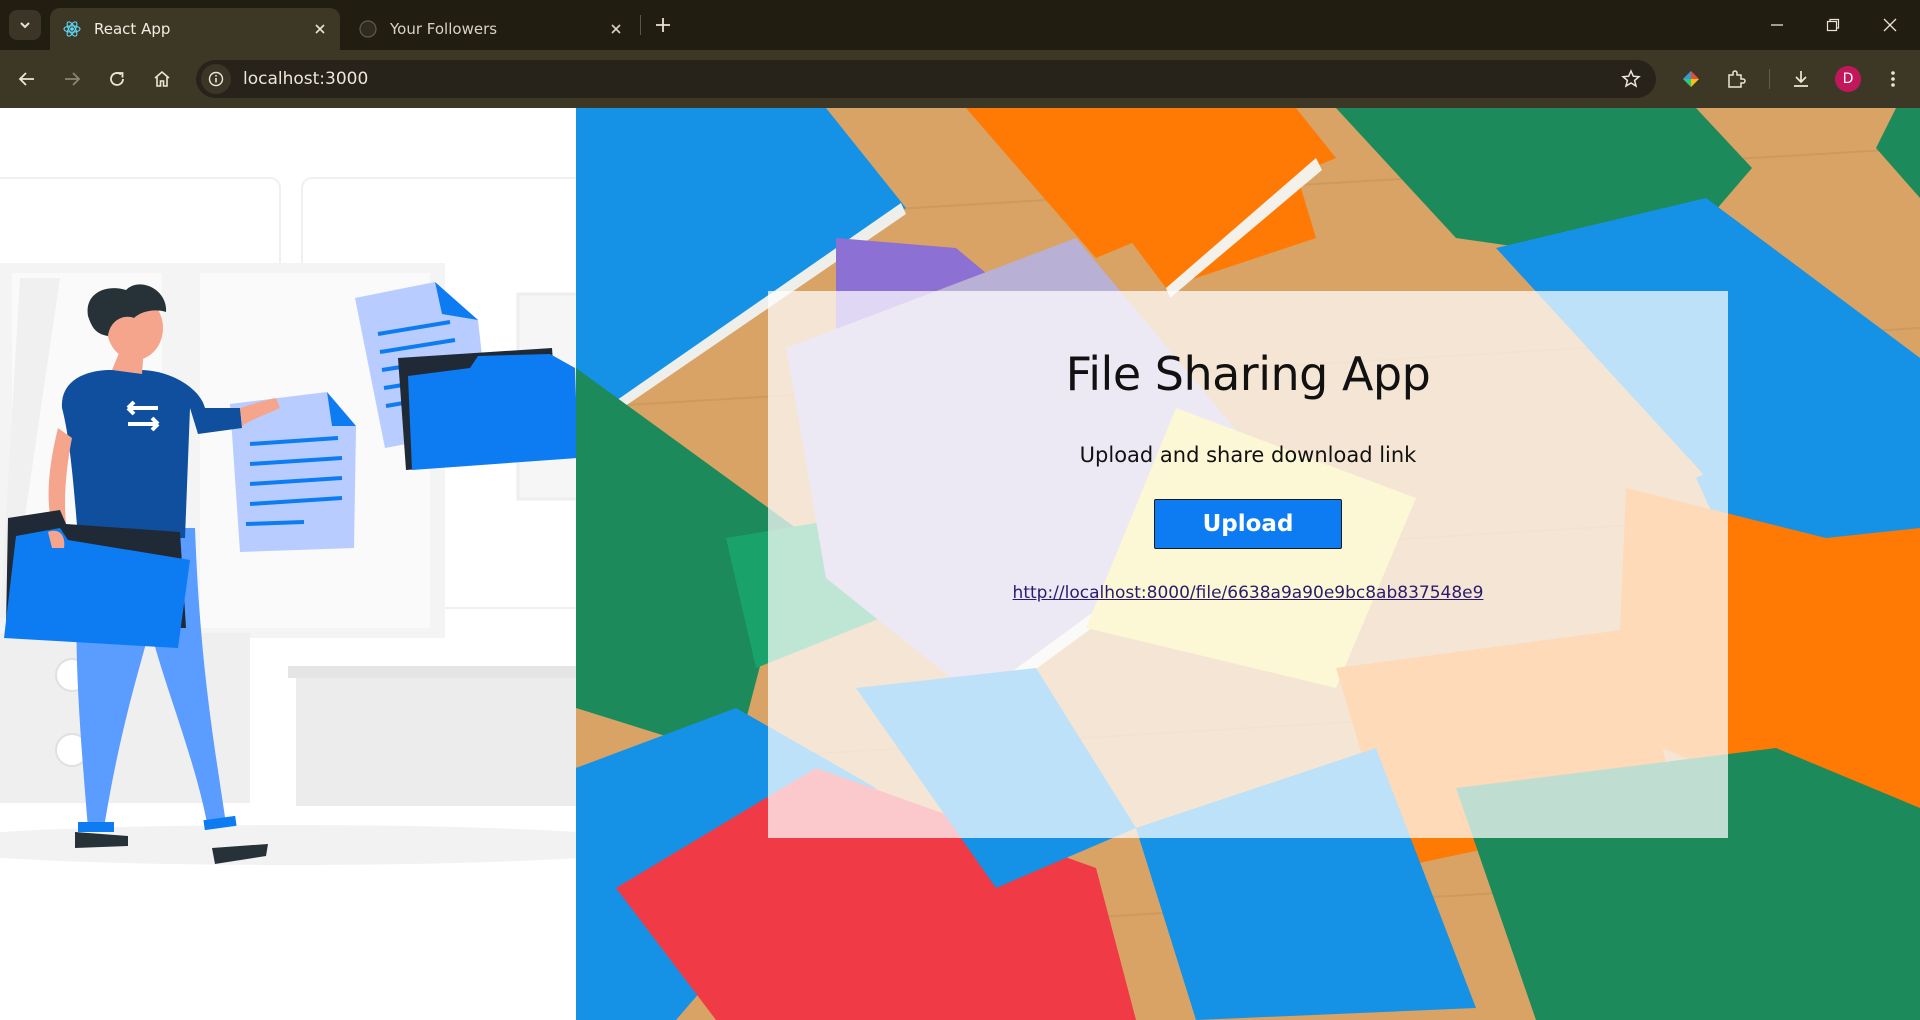 The width and height of the screenshot is (1920, 1020). I want to click on toolbar-divider, so click(1769, 79).